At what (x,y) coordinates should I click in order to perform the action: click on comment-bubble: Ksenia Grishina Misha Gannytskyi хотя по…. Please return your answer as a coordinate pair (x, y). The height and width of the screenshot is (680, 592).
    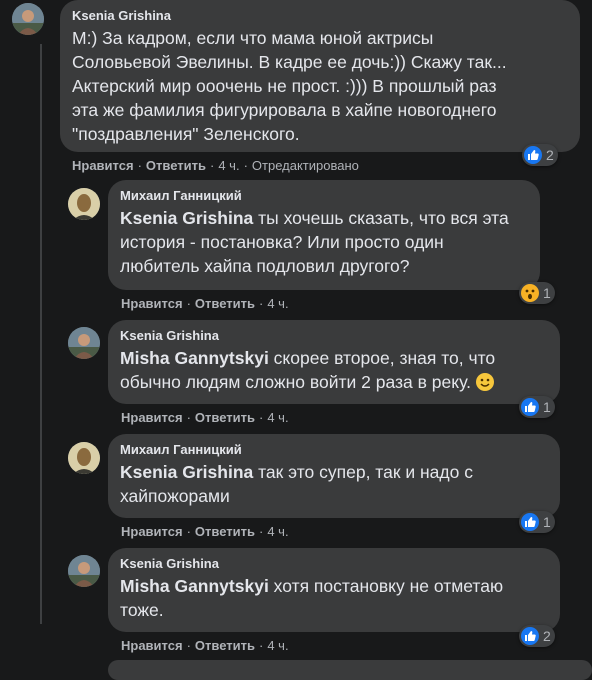
    Looking at the image, I should click on (334, 590).